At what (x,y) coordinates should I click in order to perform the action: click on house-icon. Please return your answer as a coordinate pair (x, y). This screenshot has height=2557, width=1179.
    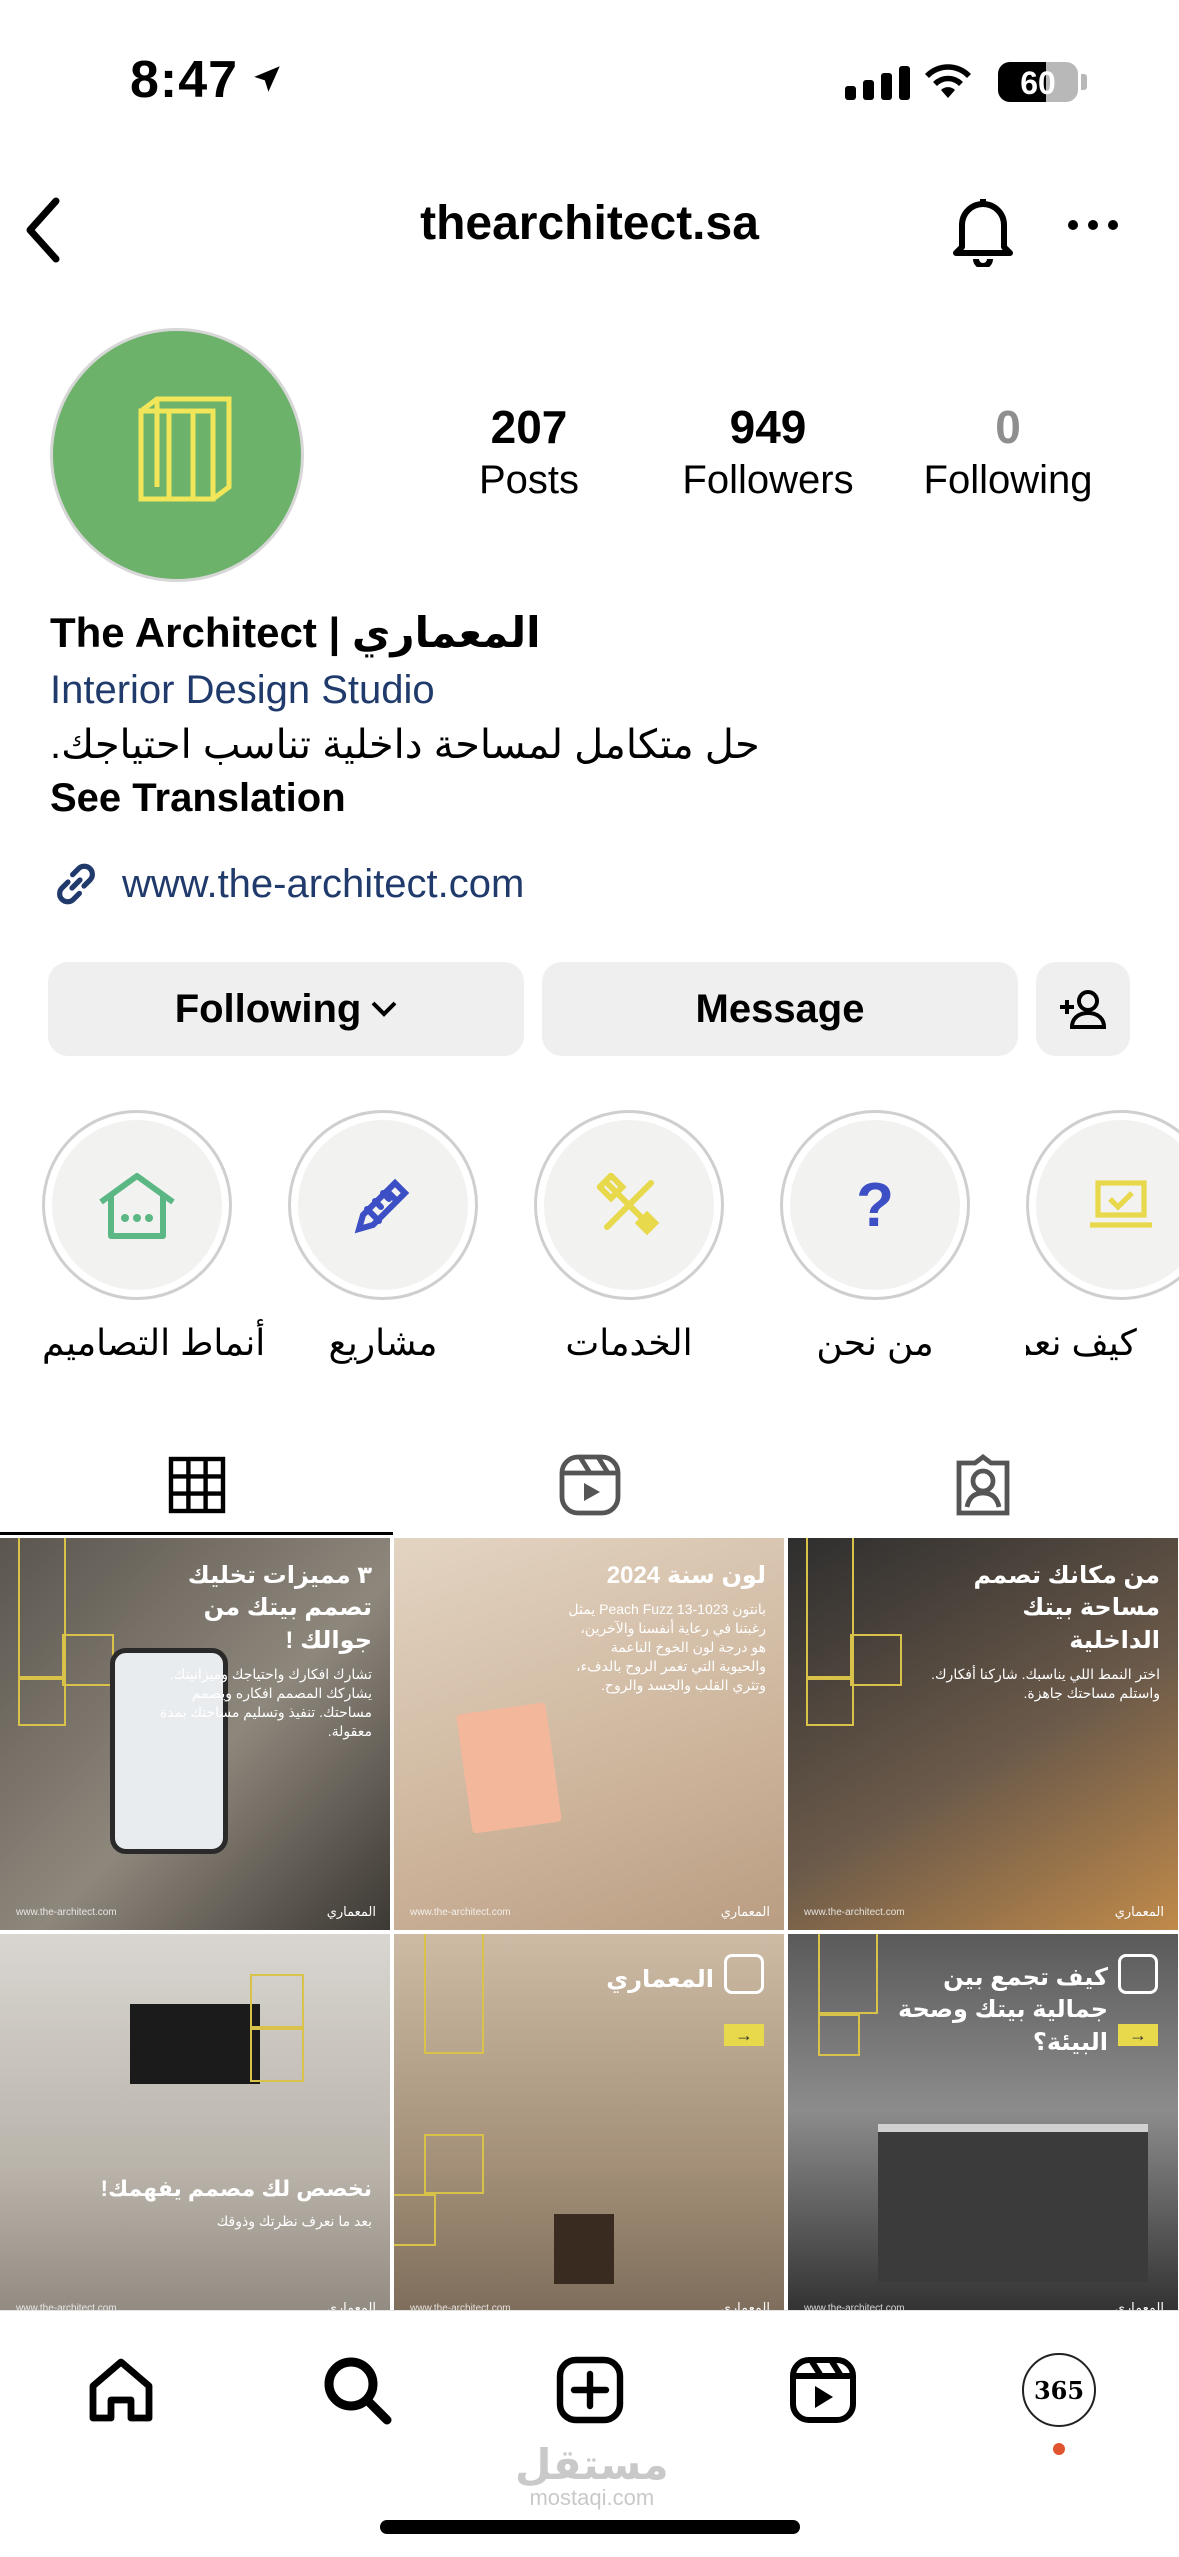
    Looking at the image, I should click on (137, 1206).